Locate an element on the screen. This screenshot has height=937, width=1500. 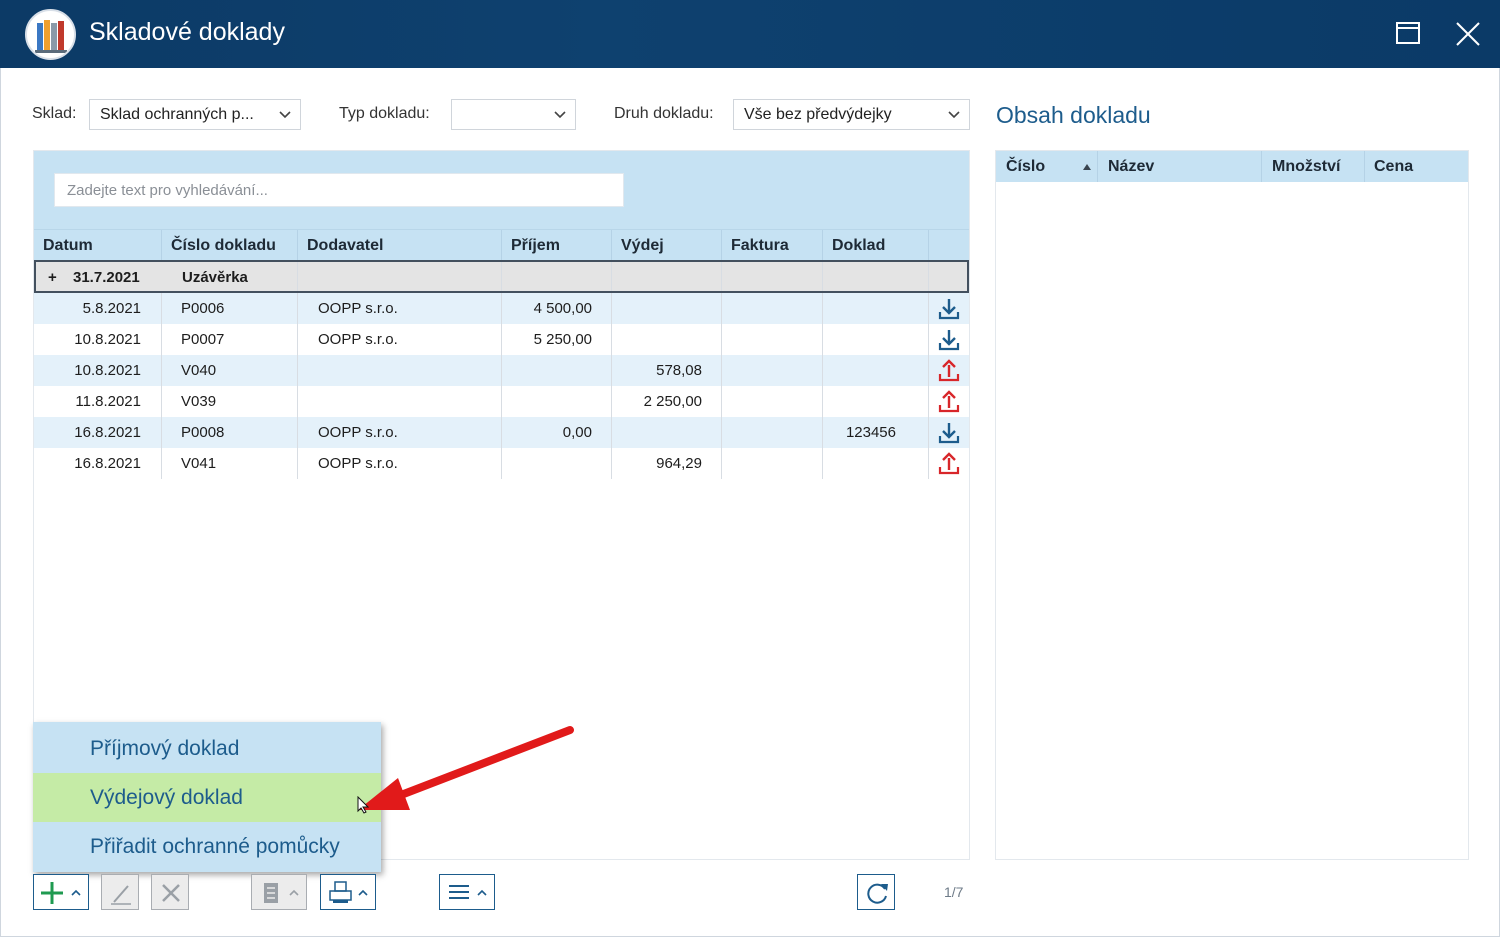
menu-button is located at coordinates (467, 892).